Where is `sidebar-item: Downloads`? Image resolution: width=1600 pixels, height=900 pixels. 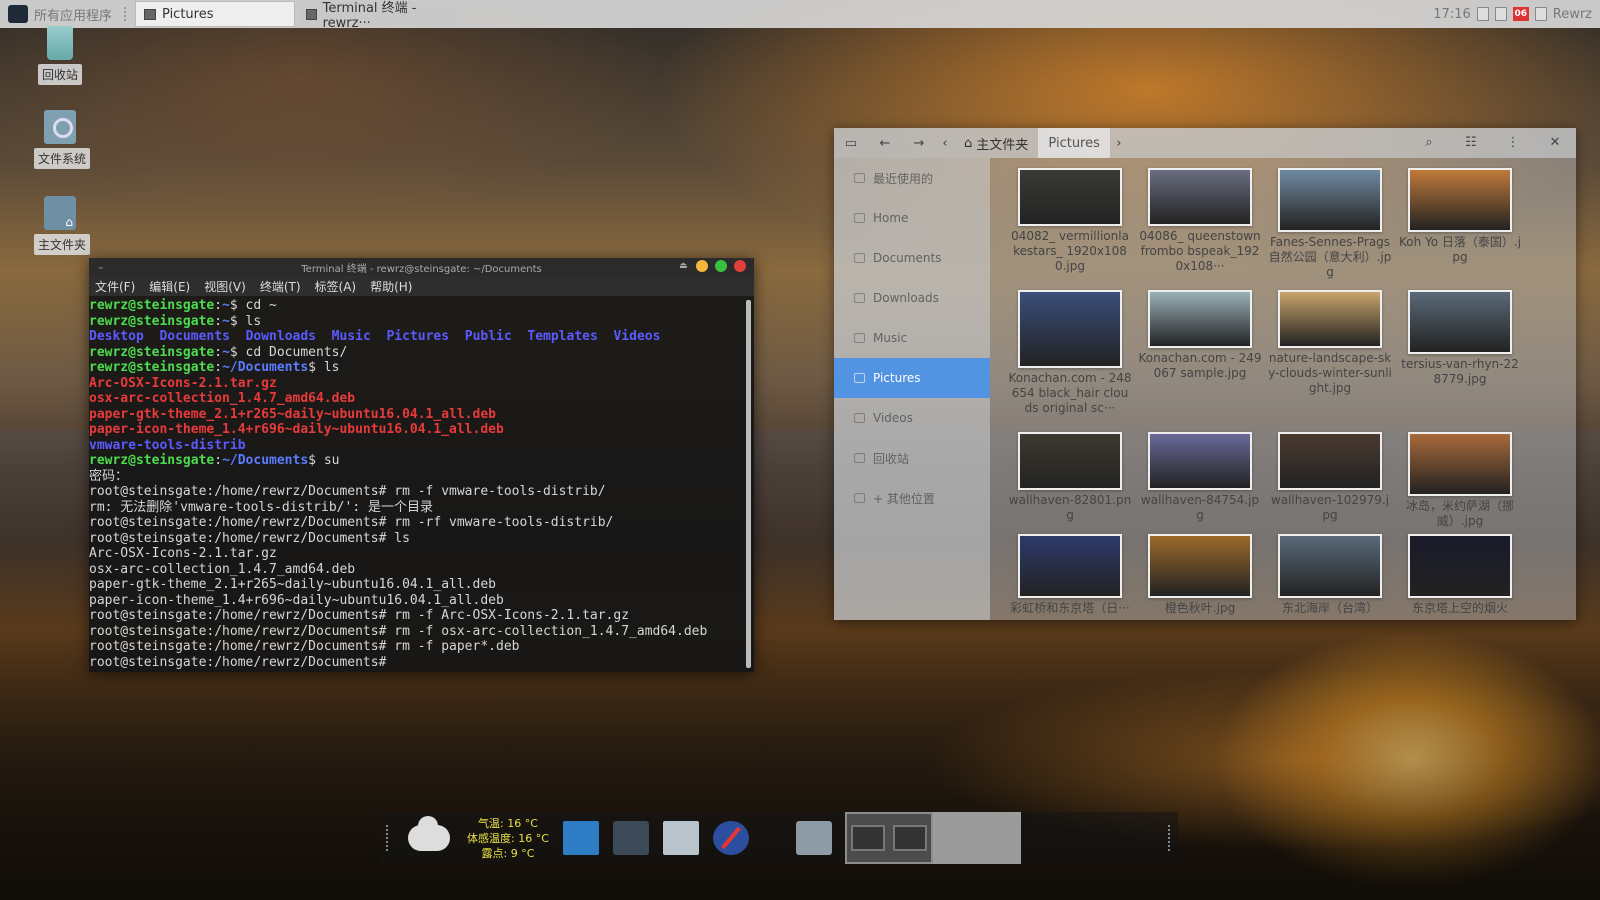 sidebar-item: Downloads is located at coordinates (912, 298).